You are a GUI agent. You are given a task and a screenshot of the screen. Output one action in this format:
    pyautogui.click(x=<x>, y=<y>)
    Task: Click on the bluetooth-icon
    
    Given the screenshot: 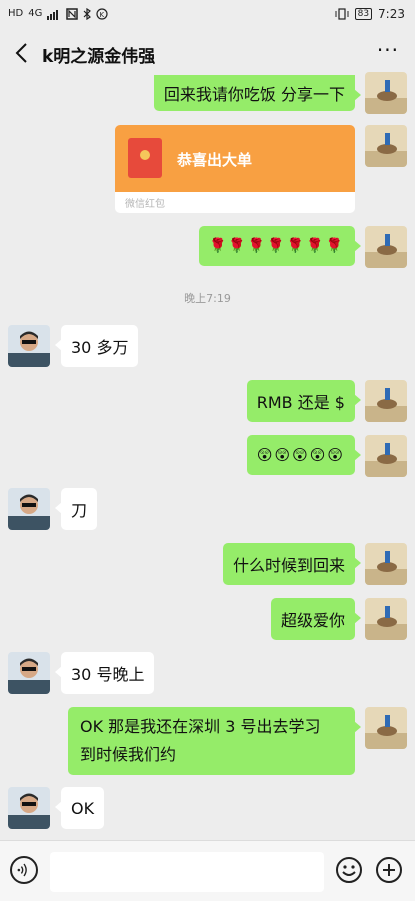 What is the action you would take?
    pyautogui.click(x=87, y=14)
    